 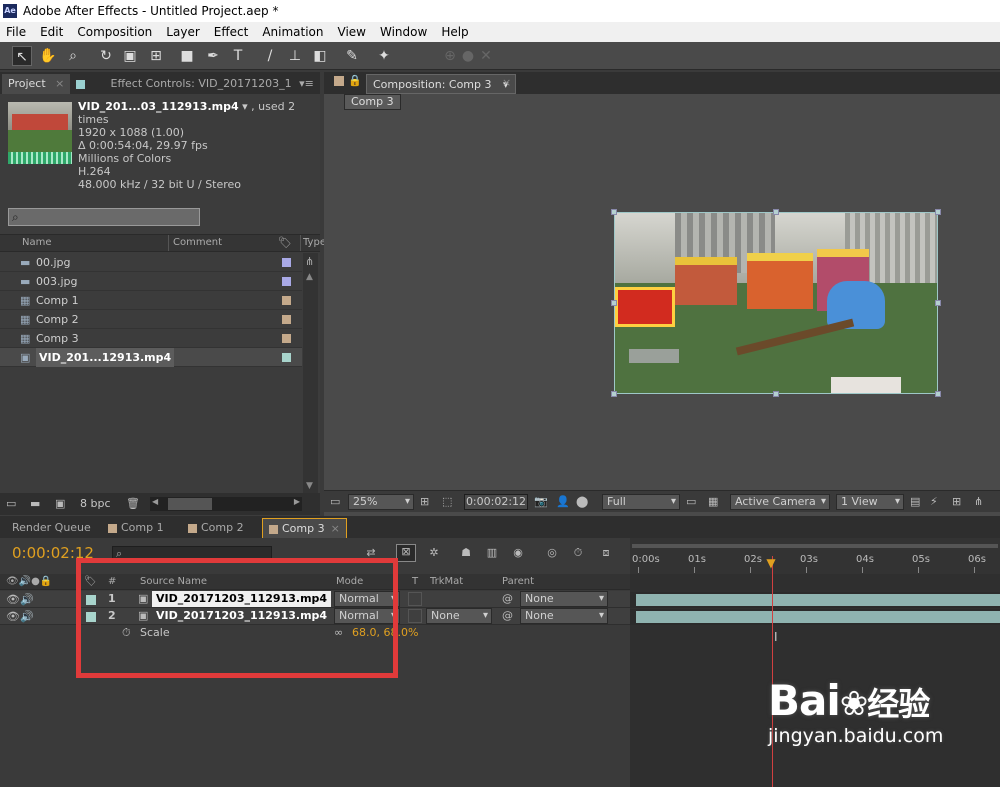 What do you see at coordinates (459, 616) in the screenshot?
I see `trkmat-dropdown: None` at bounding box center [459, 616].